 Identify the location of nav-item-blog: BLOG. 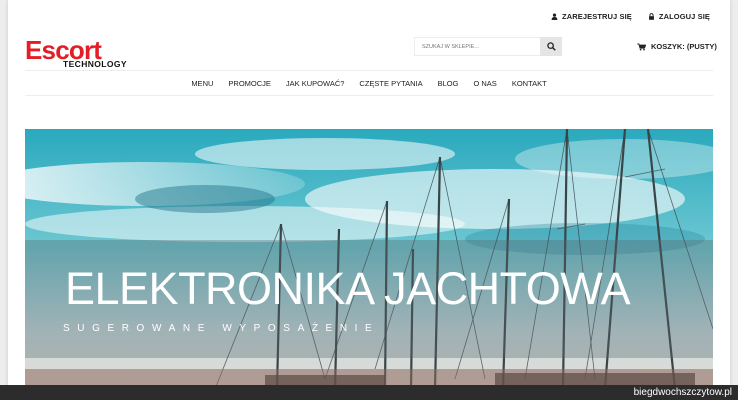
(448, 83).